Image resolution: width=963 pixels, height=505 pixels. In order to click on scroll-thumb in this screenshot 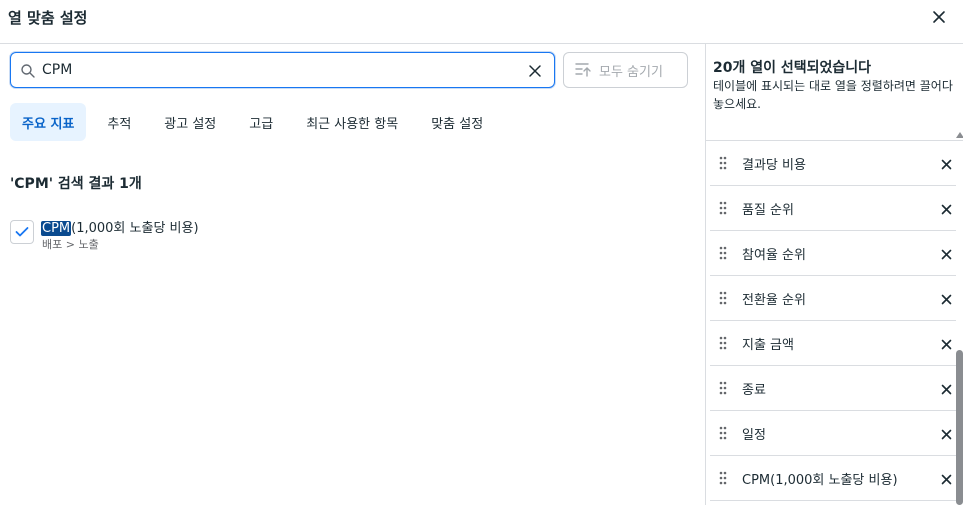, I will do `click(959, 427)`.